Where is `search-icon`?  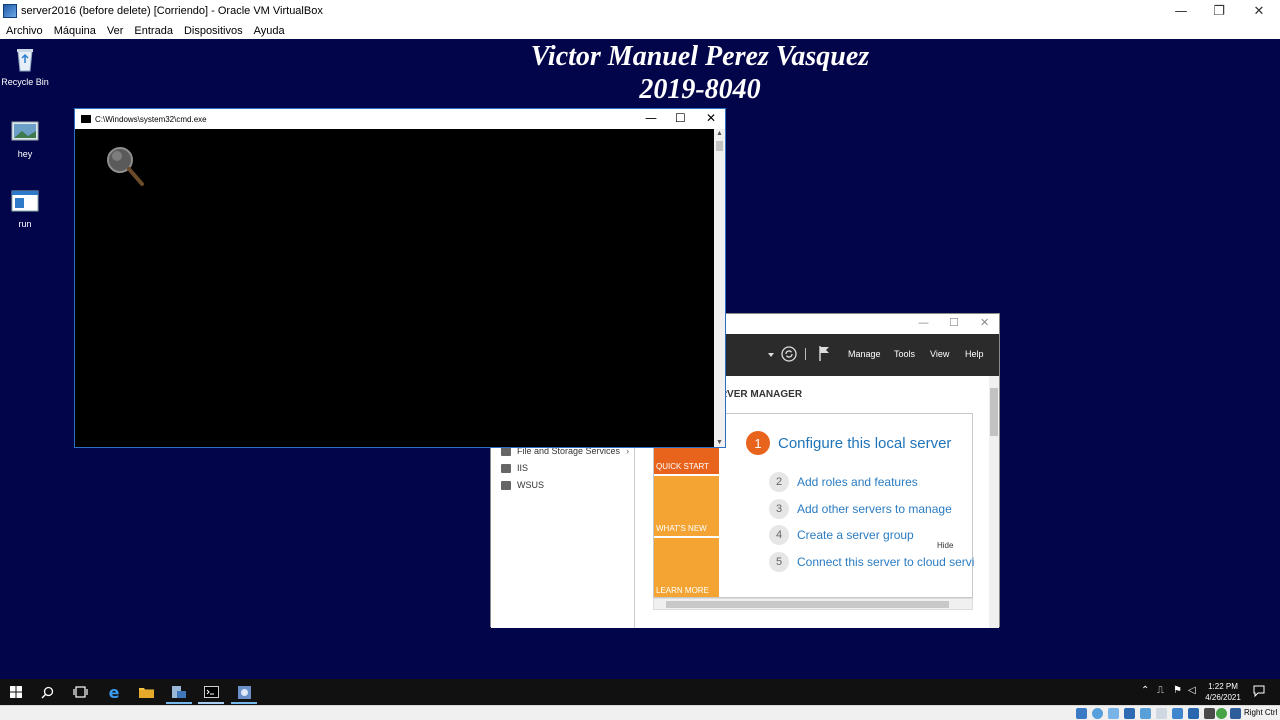
search-icon is located at coordinates (47, 692).